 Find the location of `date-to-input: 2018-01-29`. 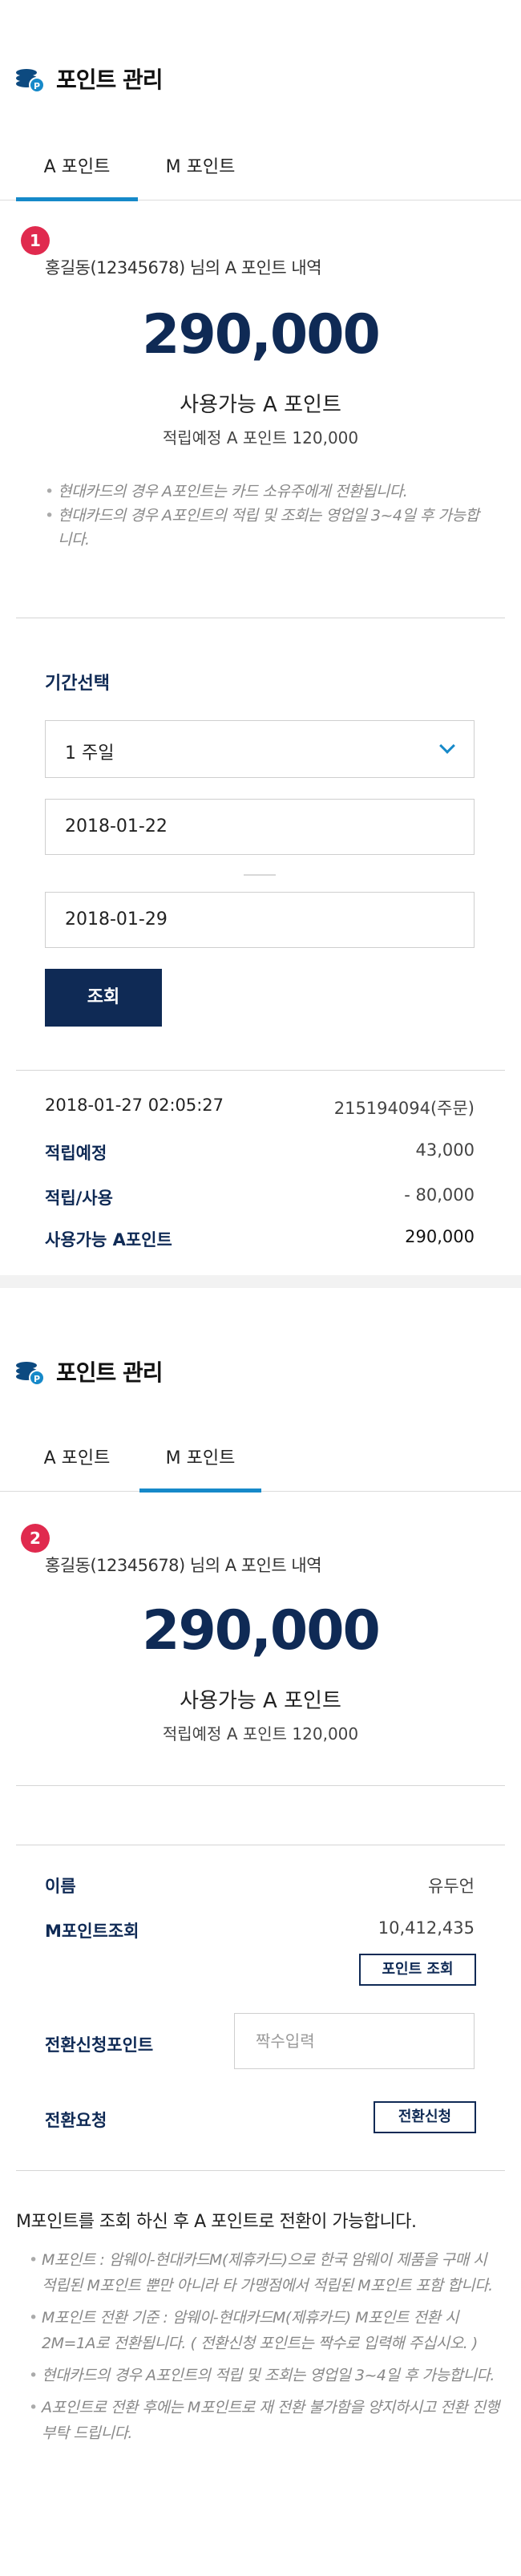

date-to-input: 2018-01-29 is located at coordinates (260, 920).